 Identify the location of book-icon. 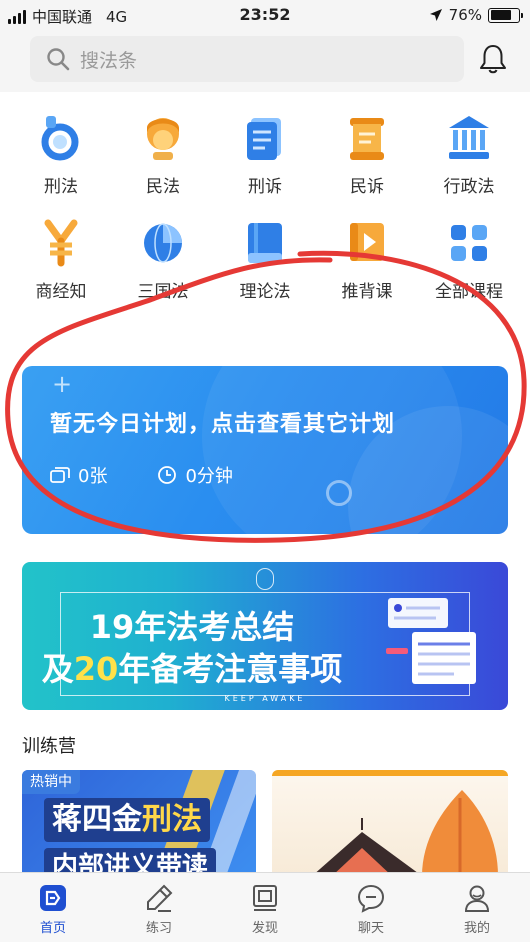
(265, 243).